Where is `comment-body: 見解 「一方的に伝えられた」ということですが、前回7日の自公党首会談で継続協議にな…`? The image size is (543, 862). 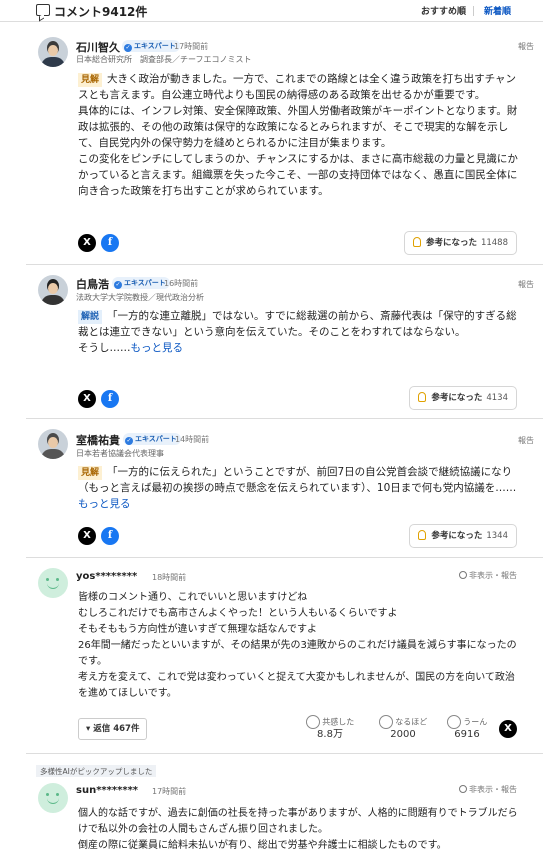
comment-body: 見解 「一方的に伝えられた」ということですが、前回7日の自公党首会談で継続協議にな… is located at coordinates (301, 488).